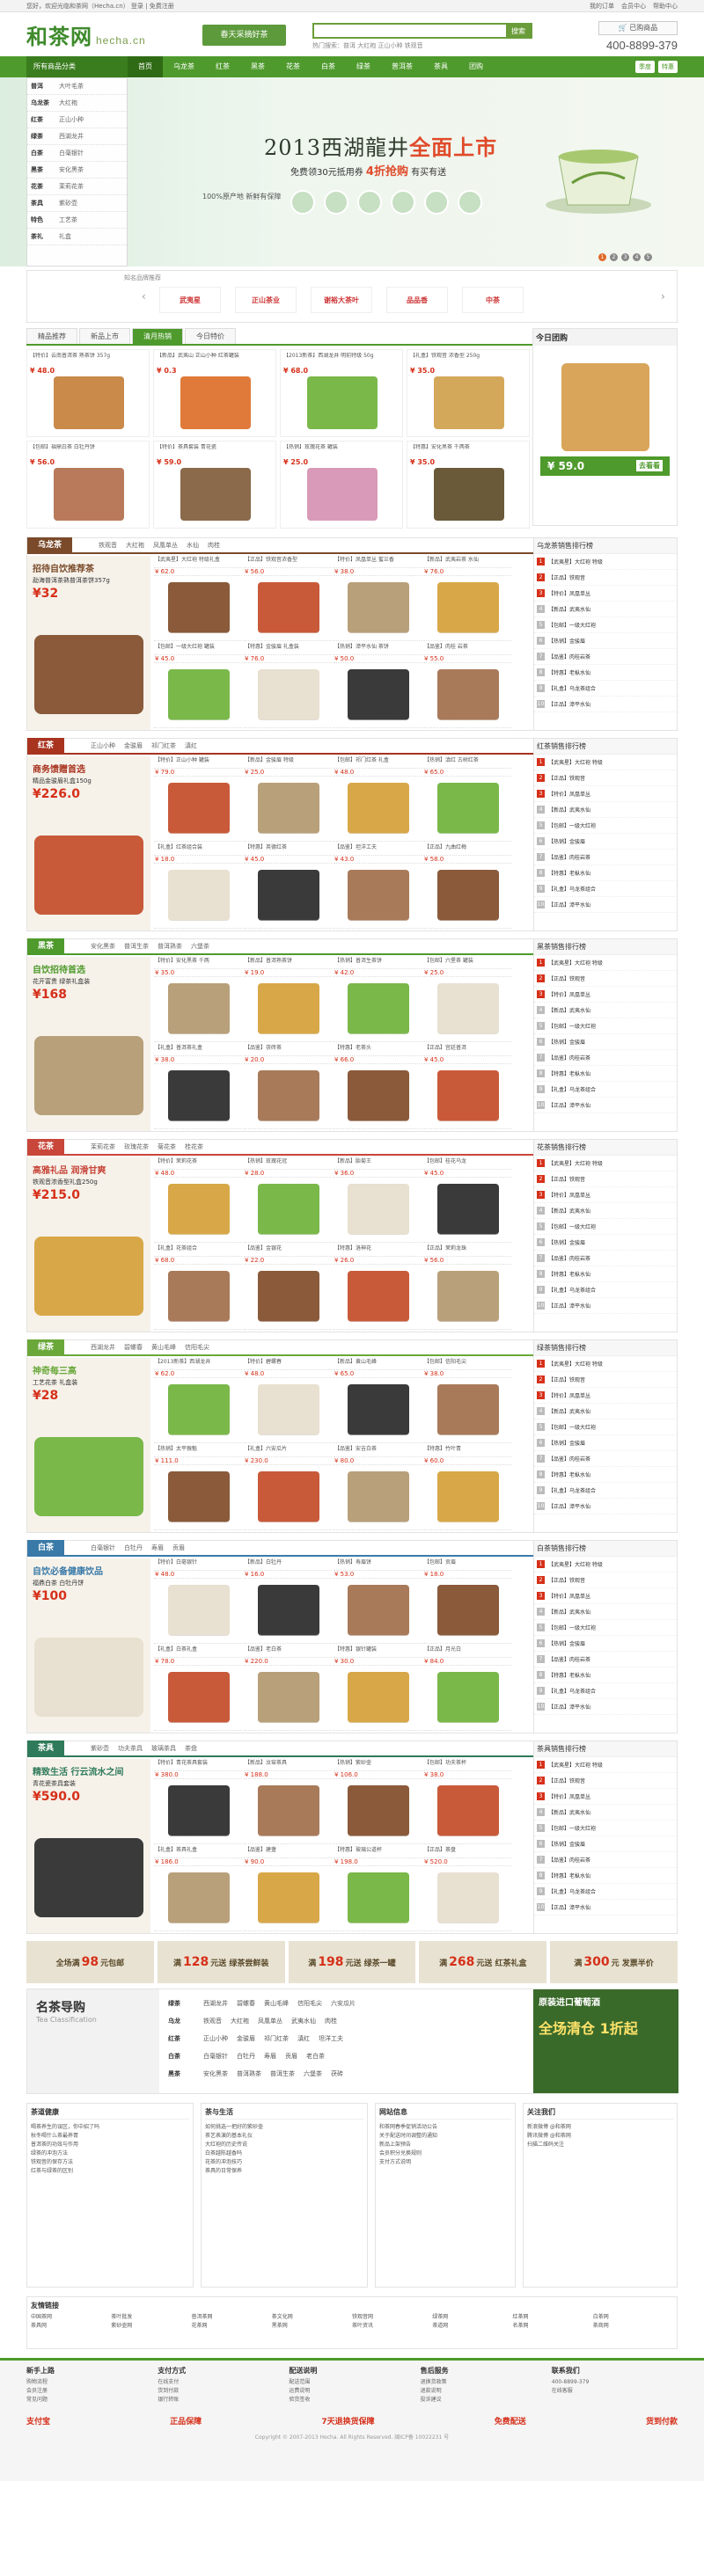 This screenshot has height=2576, width=704. What do you see at coordinates (467, 562) in the screenshot?
I see `product-name: 【新品】武夷岩茶 水仙` at bounding box center [467, 562].